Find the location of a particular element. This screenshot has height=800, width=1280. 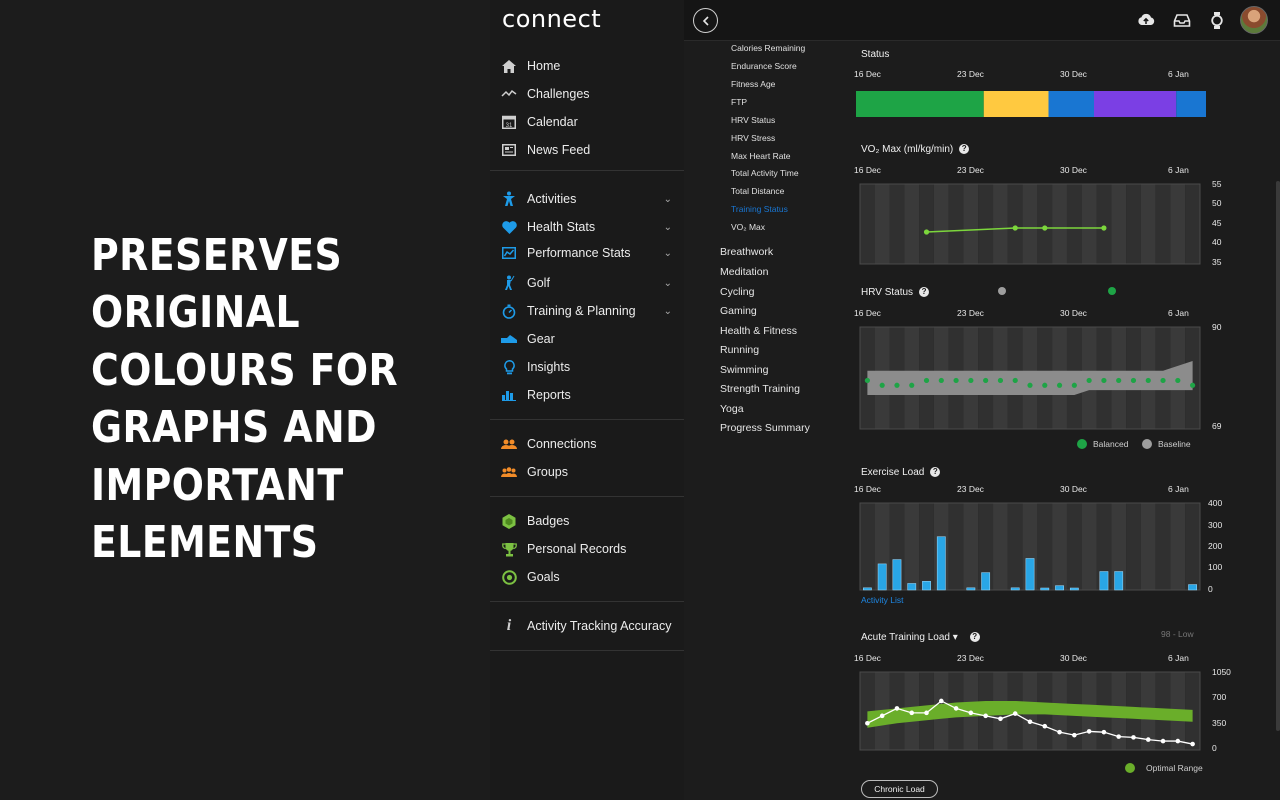

sidebar-item-golf: Golf ⌄ is located at coordinates (587, 283).